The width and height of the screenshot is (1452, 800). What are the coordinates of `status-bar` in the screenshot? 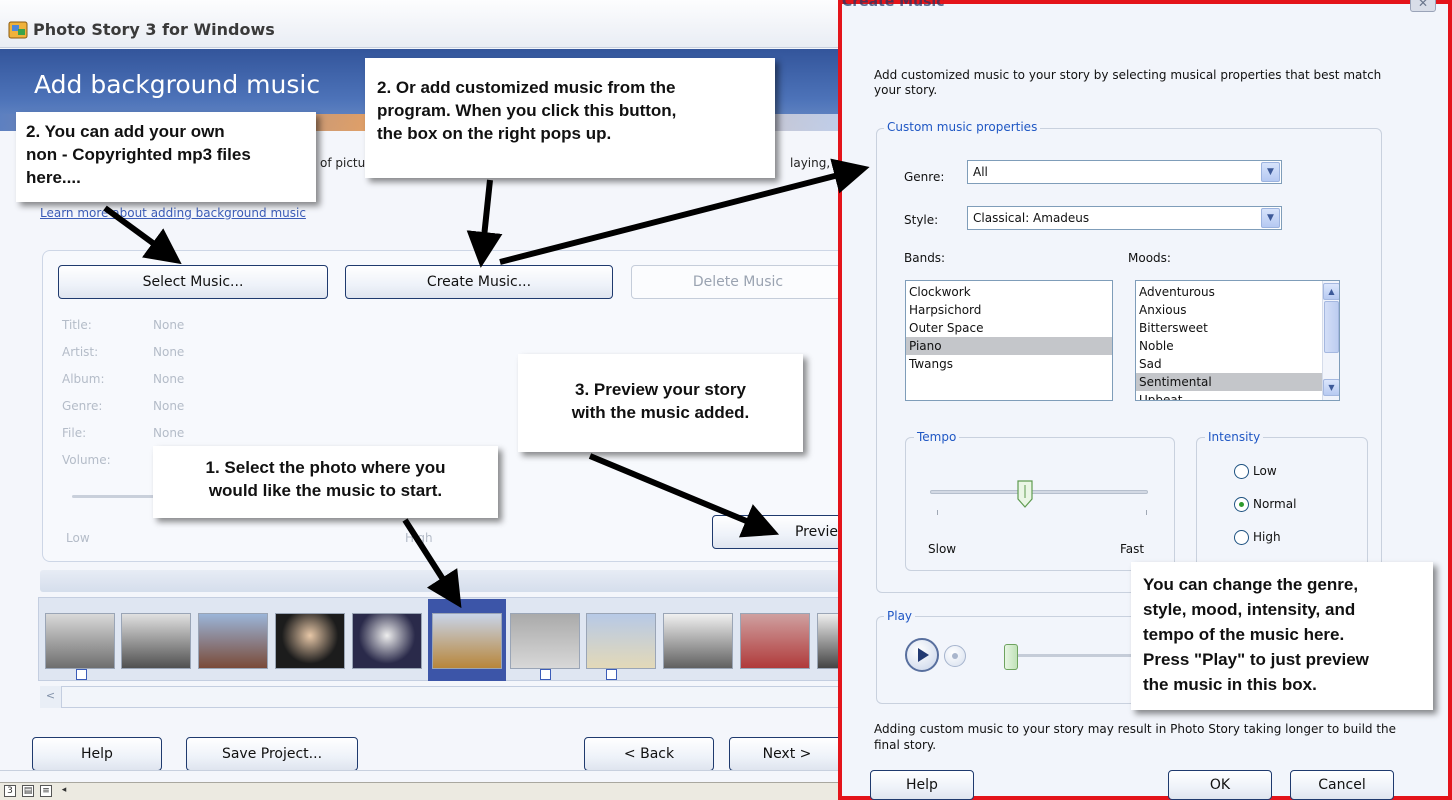 It's located at (422, 791).